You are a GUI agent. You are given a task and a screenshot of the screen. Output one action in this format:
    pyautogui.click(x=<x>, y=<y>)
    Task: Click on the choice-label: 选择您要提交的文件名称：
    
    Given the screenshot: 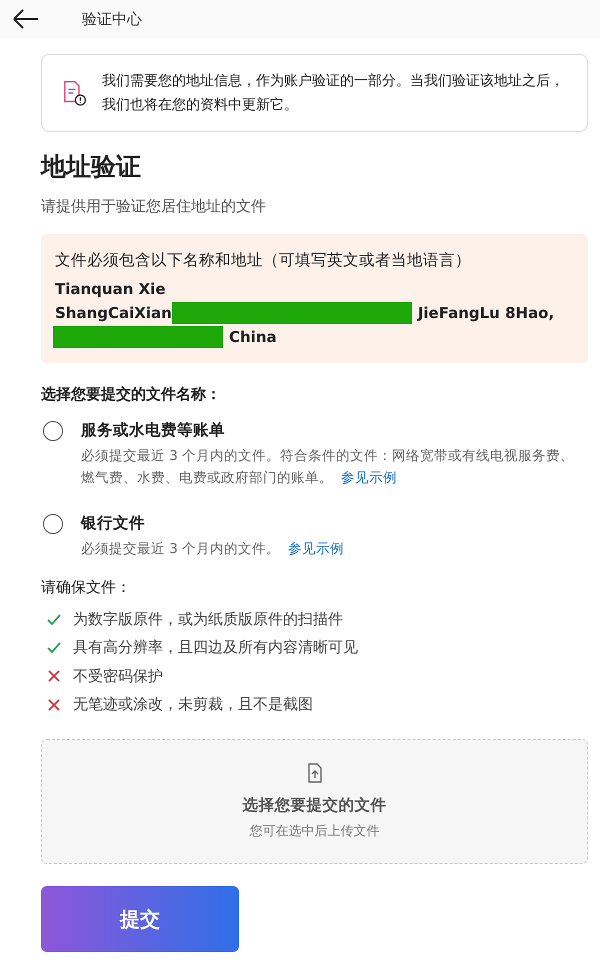 What is the action you would take?
    pyautogui.click(x=131, y=394)
    